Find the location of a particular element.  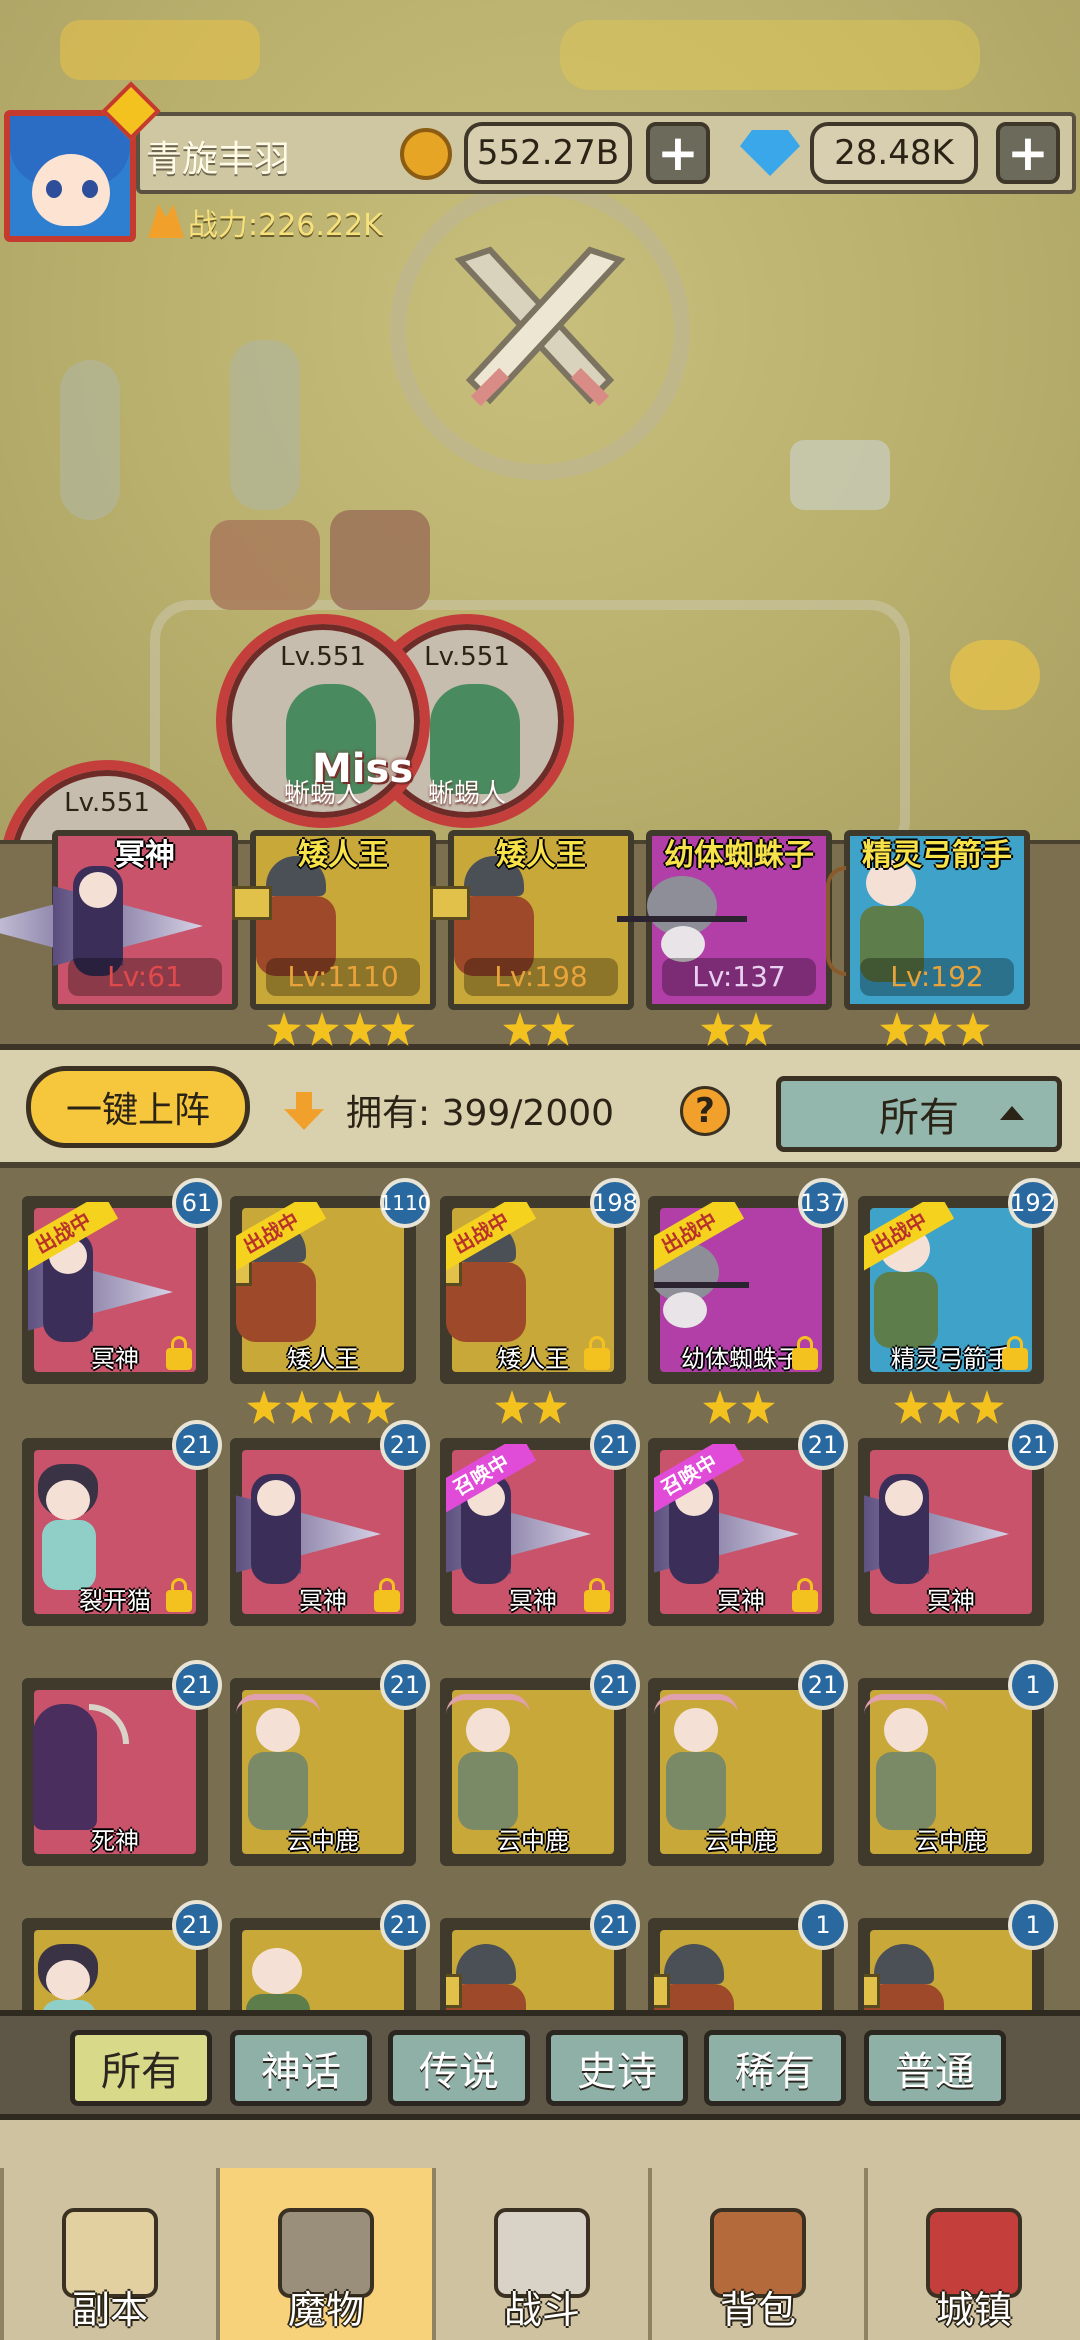

avatar-face is located at coordinates (71, 190).